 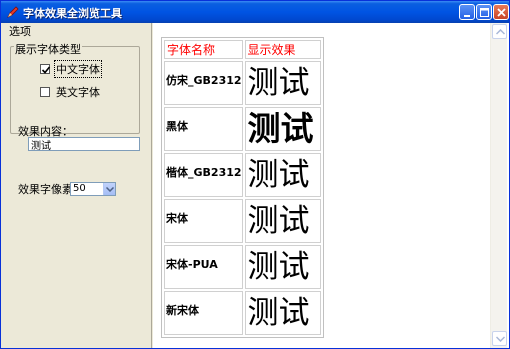 I want to click on table-header-row: 字体名称 显示效果, so click(x=242, y=49).